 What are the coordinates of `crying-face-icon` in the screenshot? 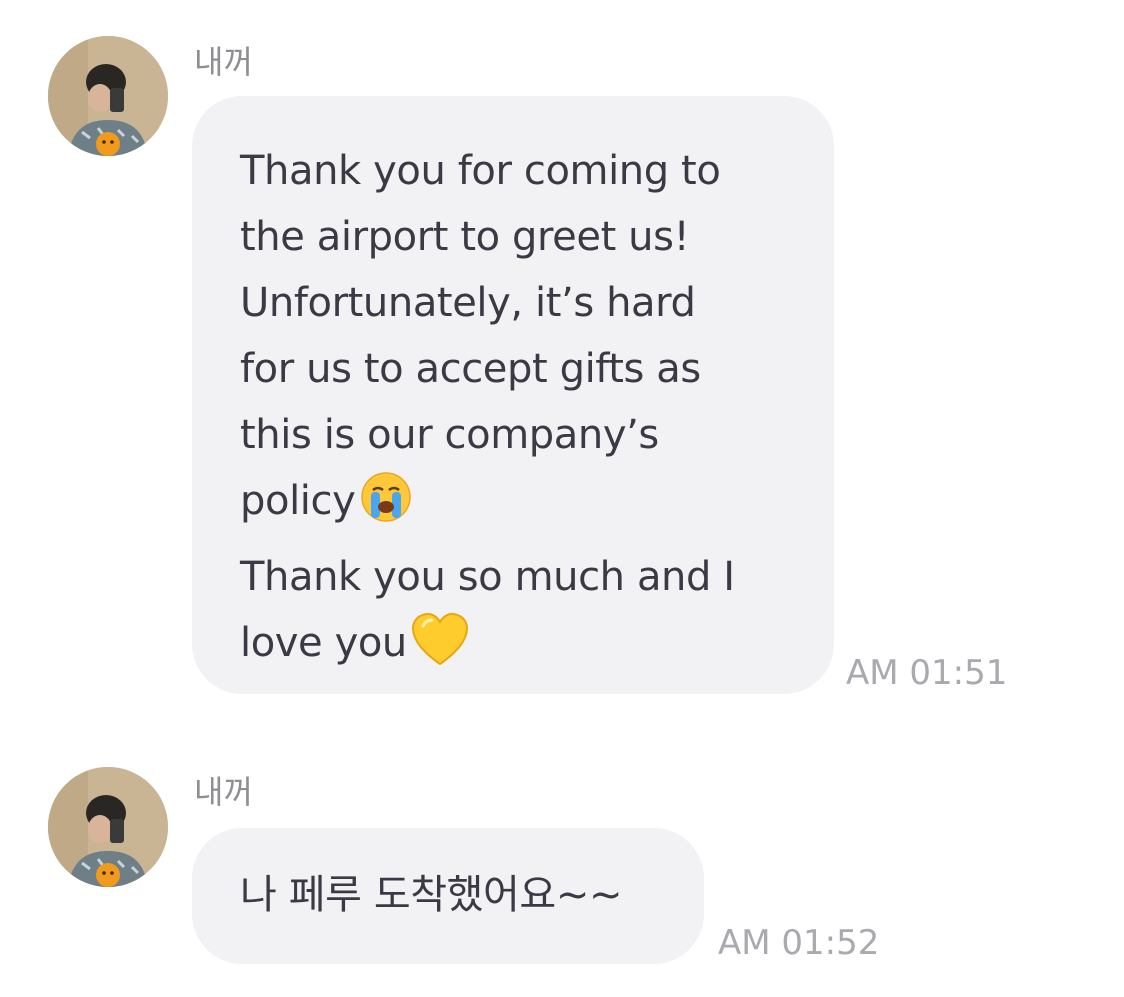 It's located at (386, 507).